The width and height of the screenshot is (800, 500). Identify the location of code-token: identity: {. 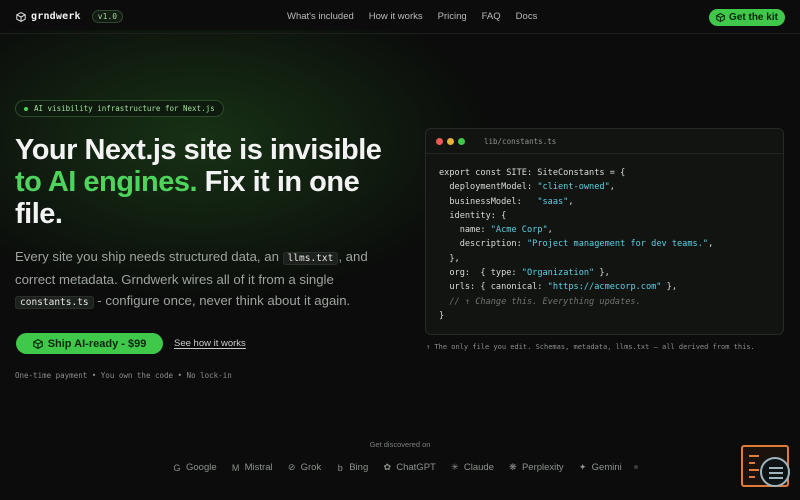
(473, 215).